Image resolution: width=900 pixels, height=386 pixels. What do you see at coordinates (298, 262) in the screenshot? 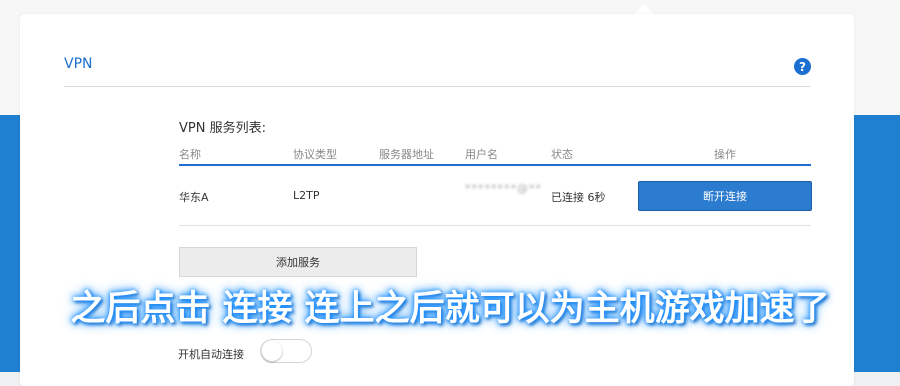
I see `add-service-button: 添加服务` at bounding box center [298, 262].